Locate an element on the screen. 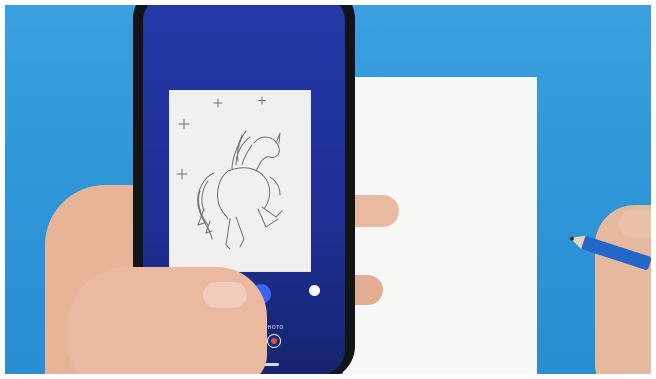  unicorn-sketch is located at coordinates (229, 173).